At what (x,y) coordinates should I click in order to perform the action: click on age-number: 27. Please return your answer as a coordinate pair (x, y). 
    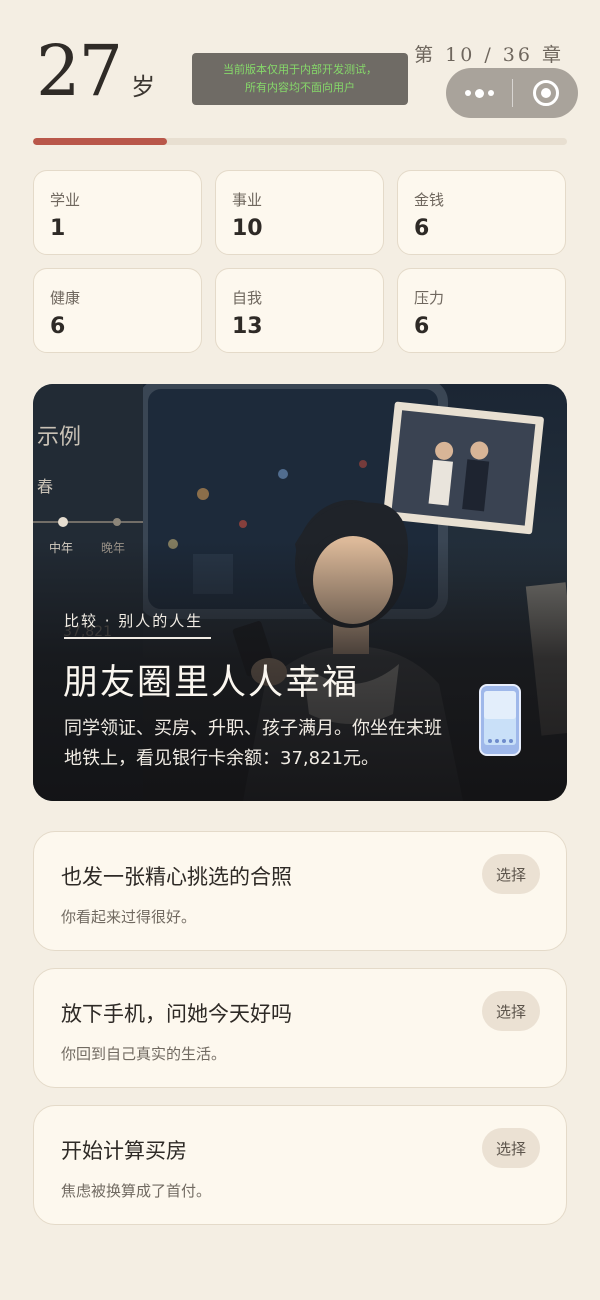
    Looking at the image, I should click on (79, 71).